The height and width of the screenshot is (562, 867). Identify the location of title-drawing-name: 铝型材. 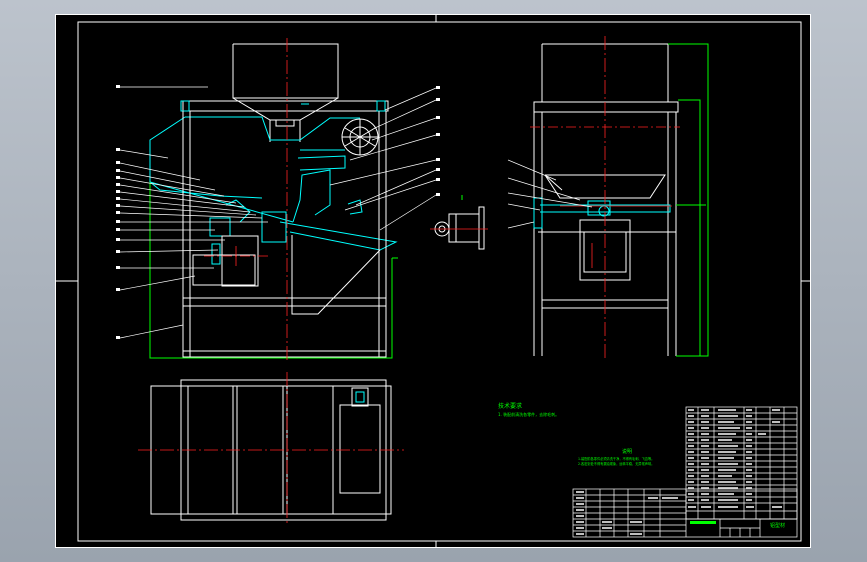
(777, 525).